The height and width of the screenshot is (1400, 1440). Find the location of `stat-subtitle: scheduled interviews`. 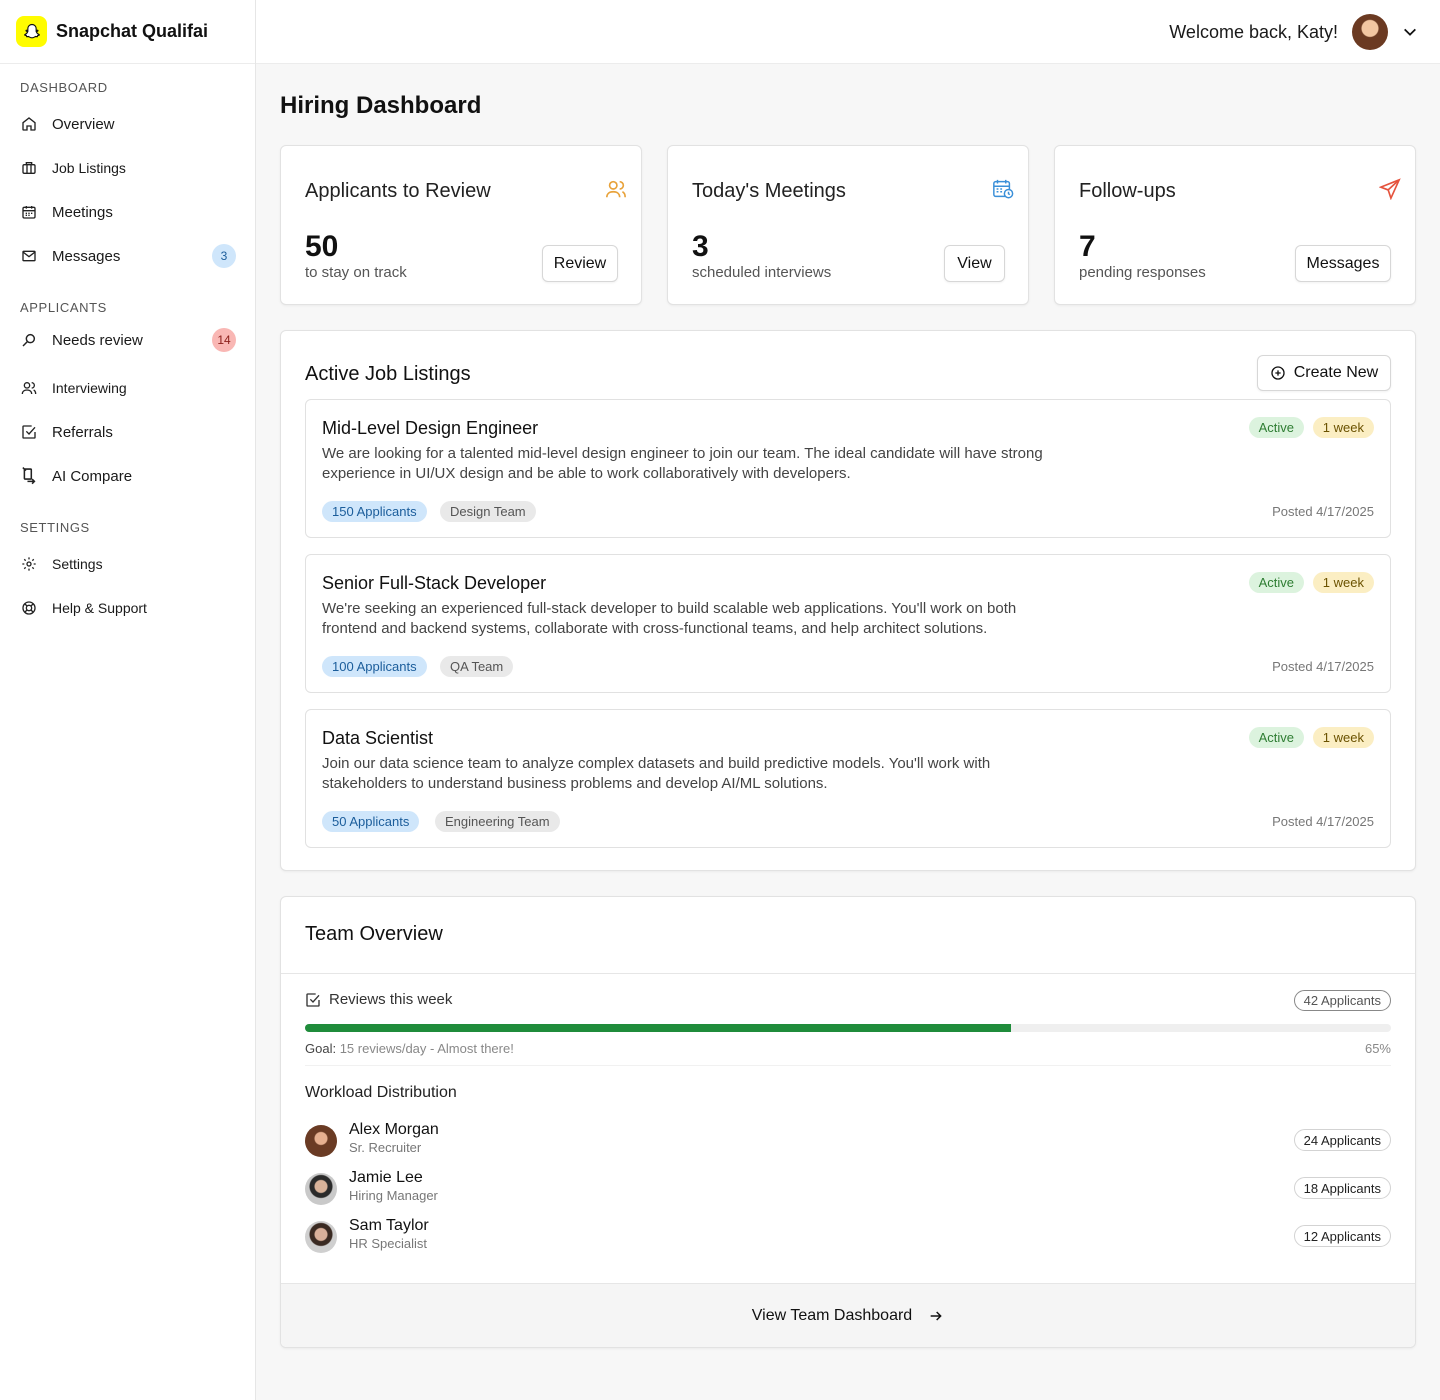

stat-subtitle: scheduled interviews is located at coordinates (762, 272).